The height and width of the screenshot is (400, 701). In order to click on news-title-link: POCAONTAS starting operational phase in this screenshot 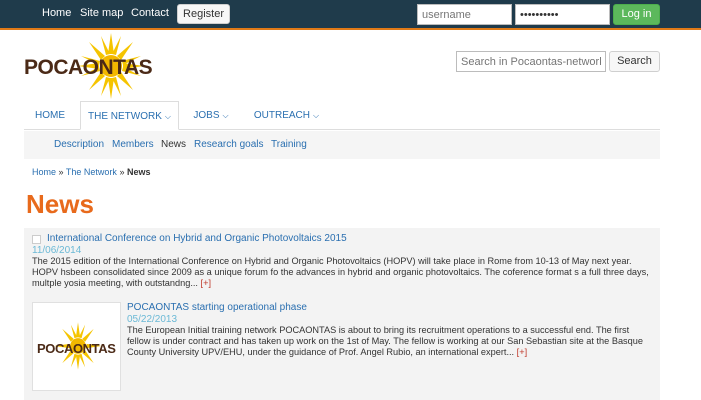, I will do `click(217, 307)`.